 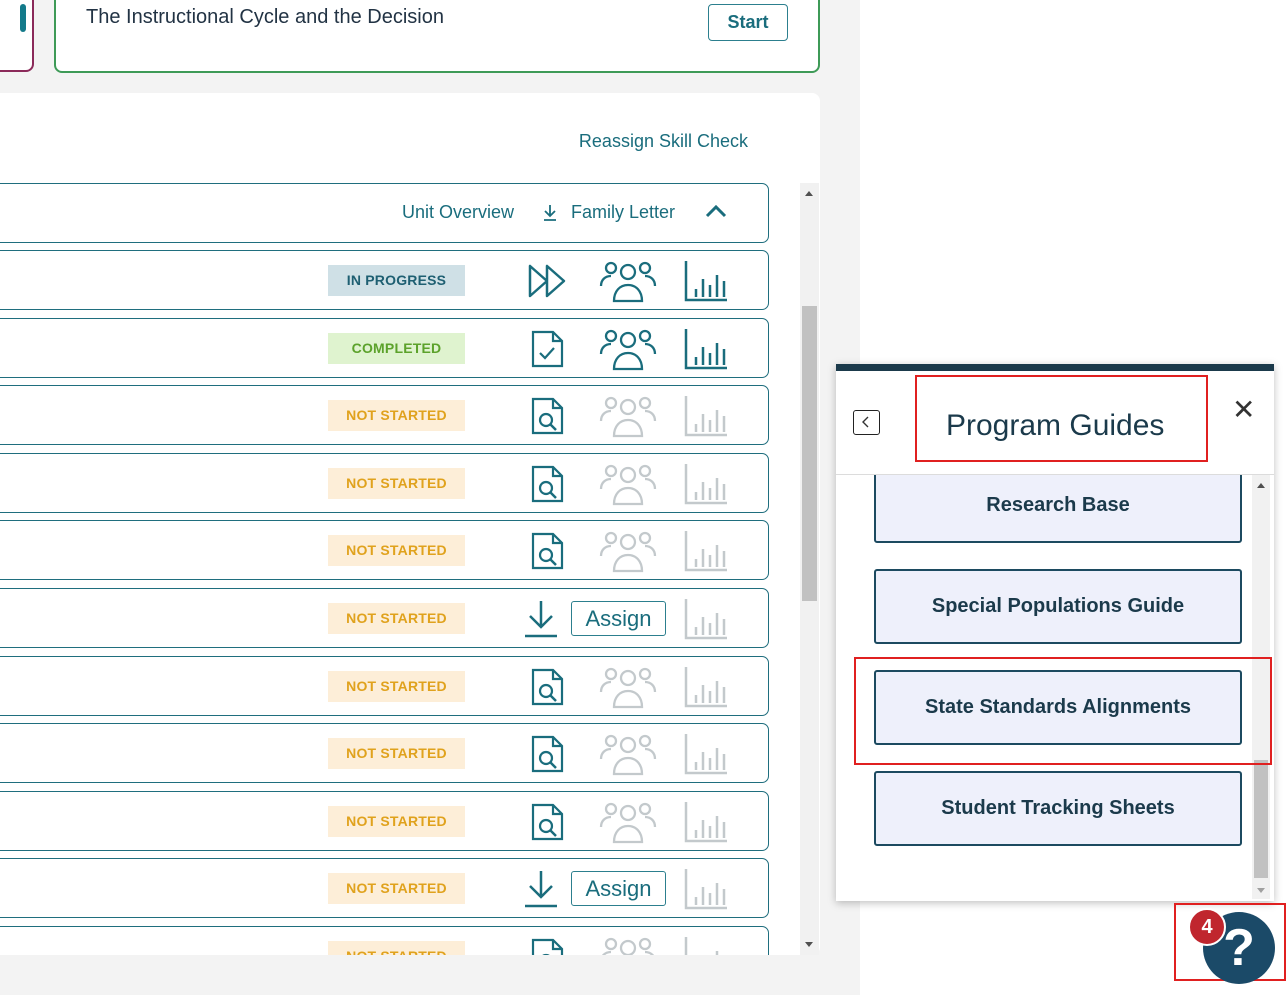 I want to click on unit-header: Unit Overview Family Letter, so click(x=384, y=213).